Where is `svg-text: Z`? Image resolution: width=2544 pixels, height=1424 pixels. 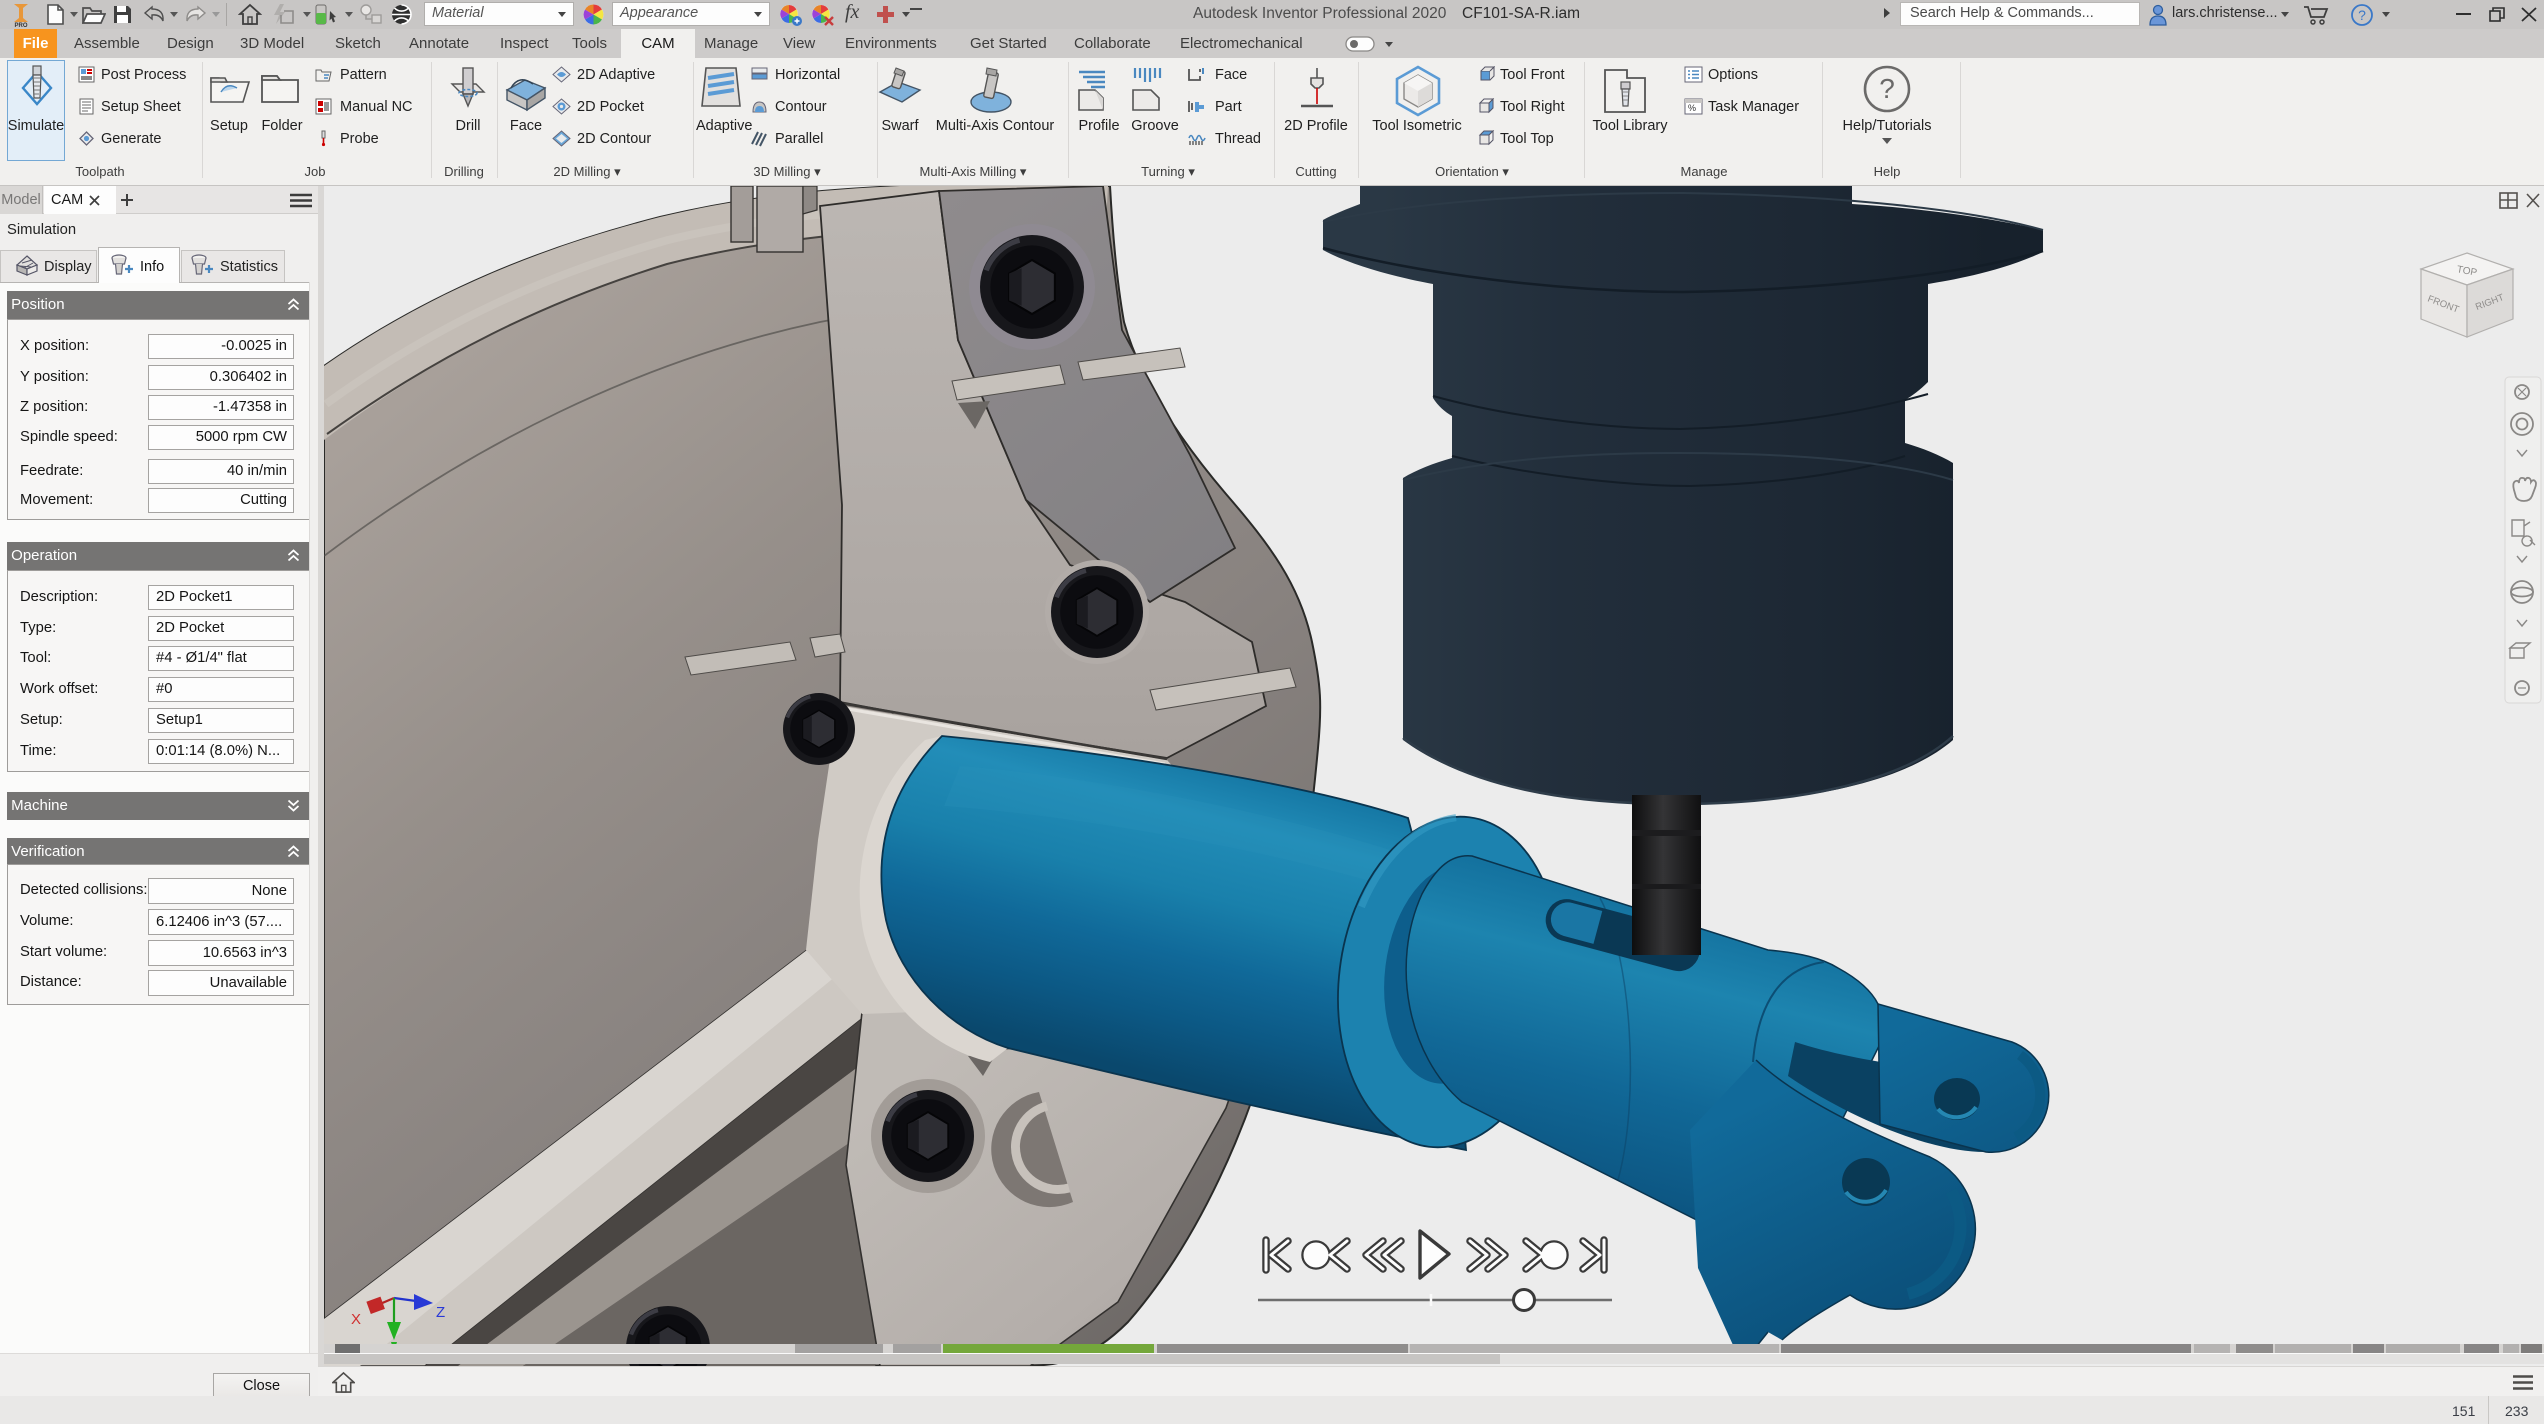
svg-text: Z is located at coordinates (440, 1312).